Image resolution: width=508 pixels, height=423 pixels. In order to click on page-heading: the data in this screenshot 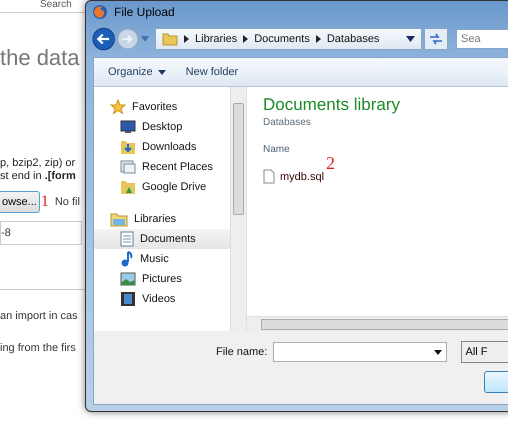, I will do `click(40, 58)`.